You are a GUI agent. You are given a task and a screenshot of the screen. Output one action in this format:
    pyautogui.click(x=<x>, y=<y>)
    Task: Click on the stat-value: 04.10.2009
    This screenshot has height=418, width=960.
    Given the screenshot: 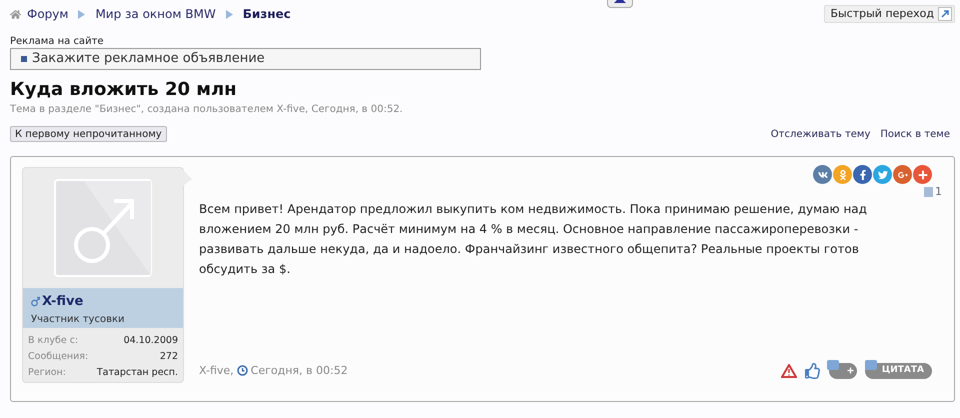 What is the action you would take?
    pyautogui.click(x=151, y=341)
    